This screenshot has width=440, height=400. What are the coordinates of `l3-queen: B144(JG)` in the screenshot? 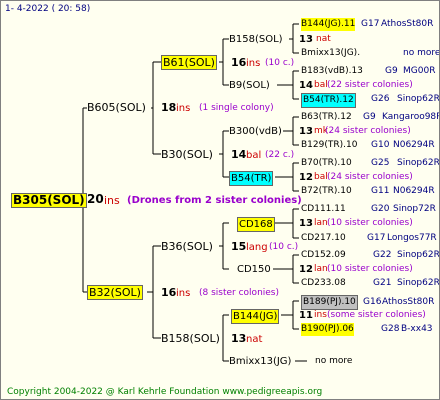 It's located at (255, 316).